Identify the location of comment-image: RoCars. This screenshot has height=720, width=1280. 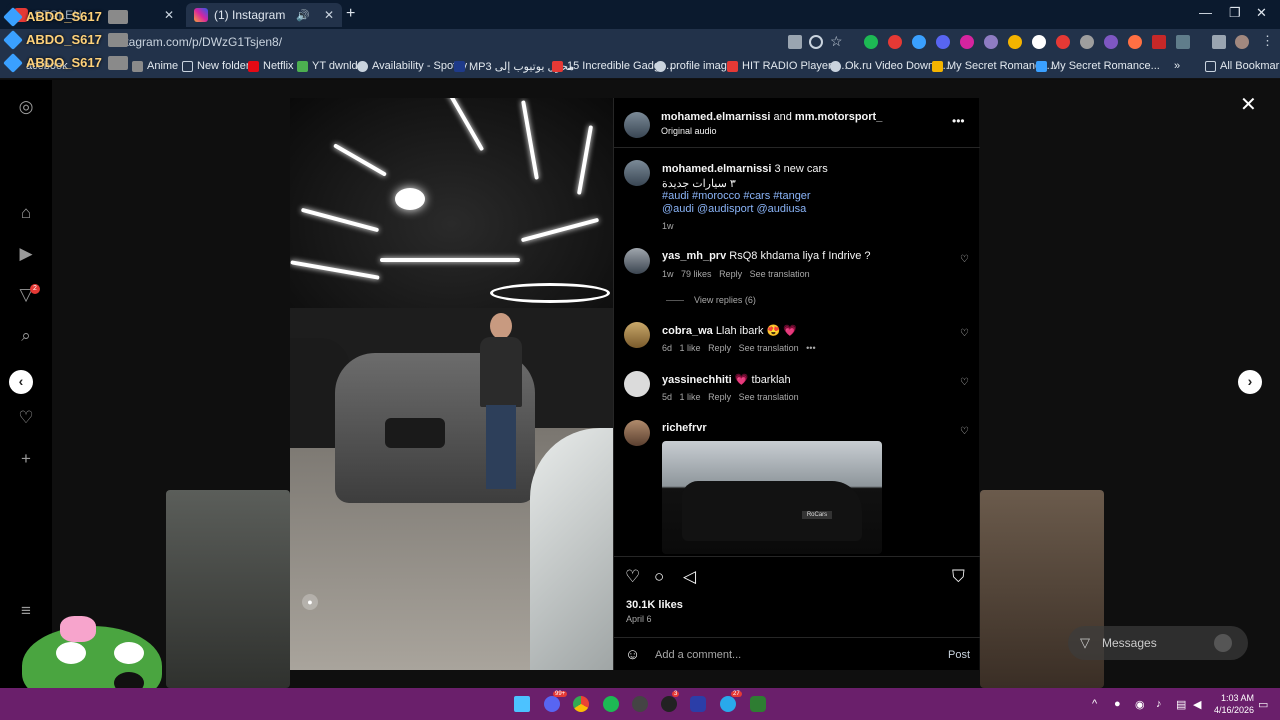
(772, 497).